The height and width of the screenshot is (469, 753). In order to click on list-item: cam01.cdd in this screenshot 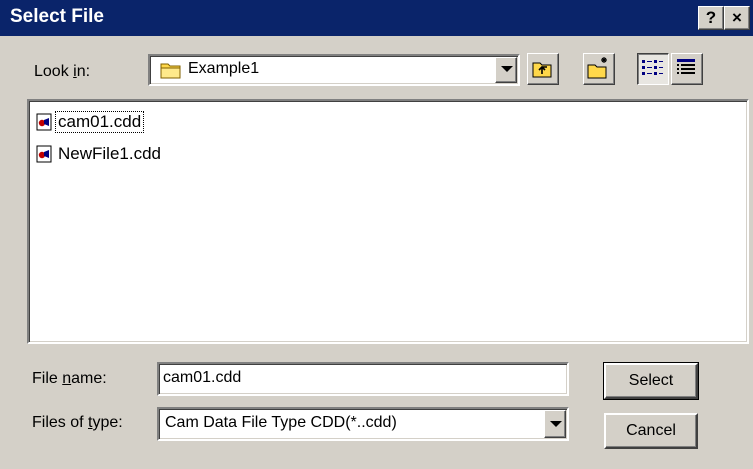, I will do `click(90, 122)`.